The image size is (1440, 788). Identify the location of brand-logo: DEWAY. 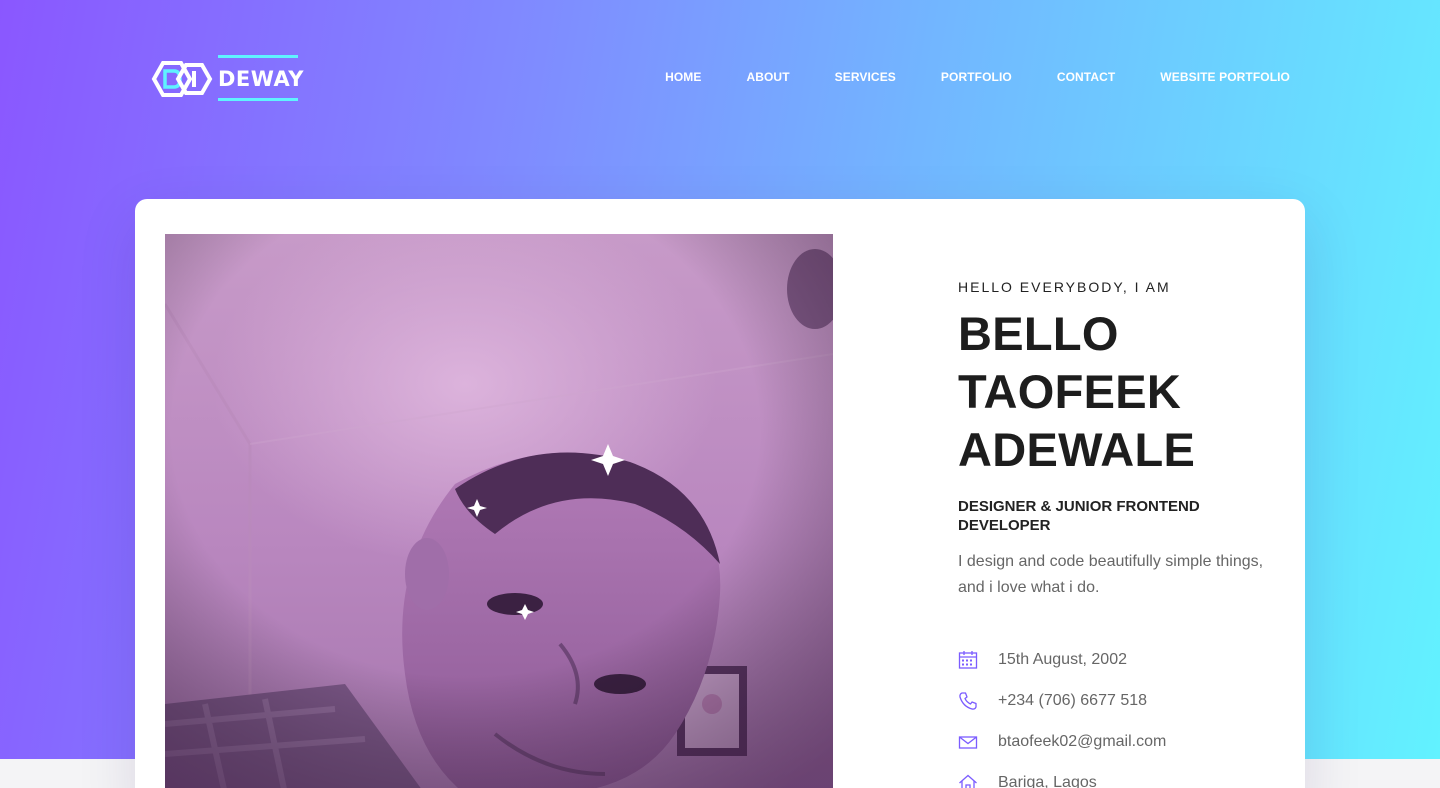
(226, 79).